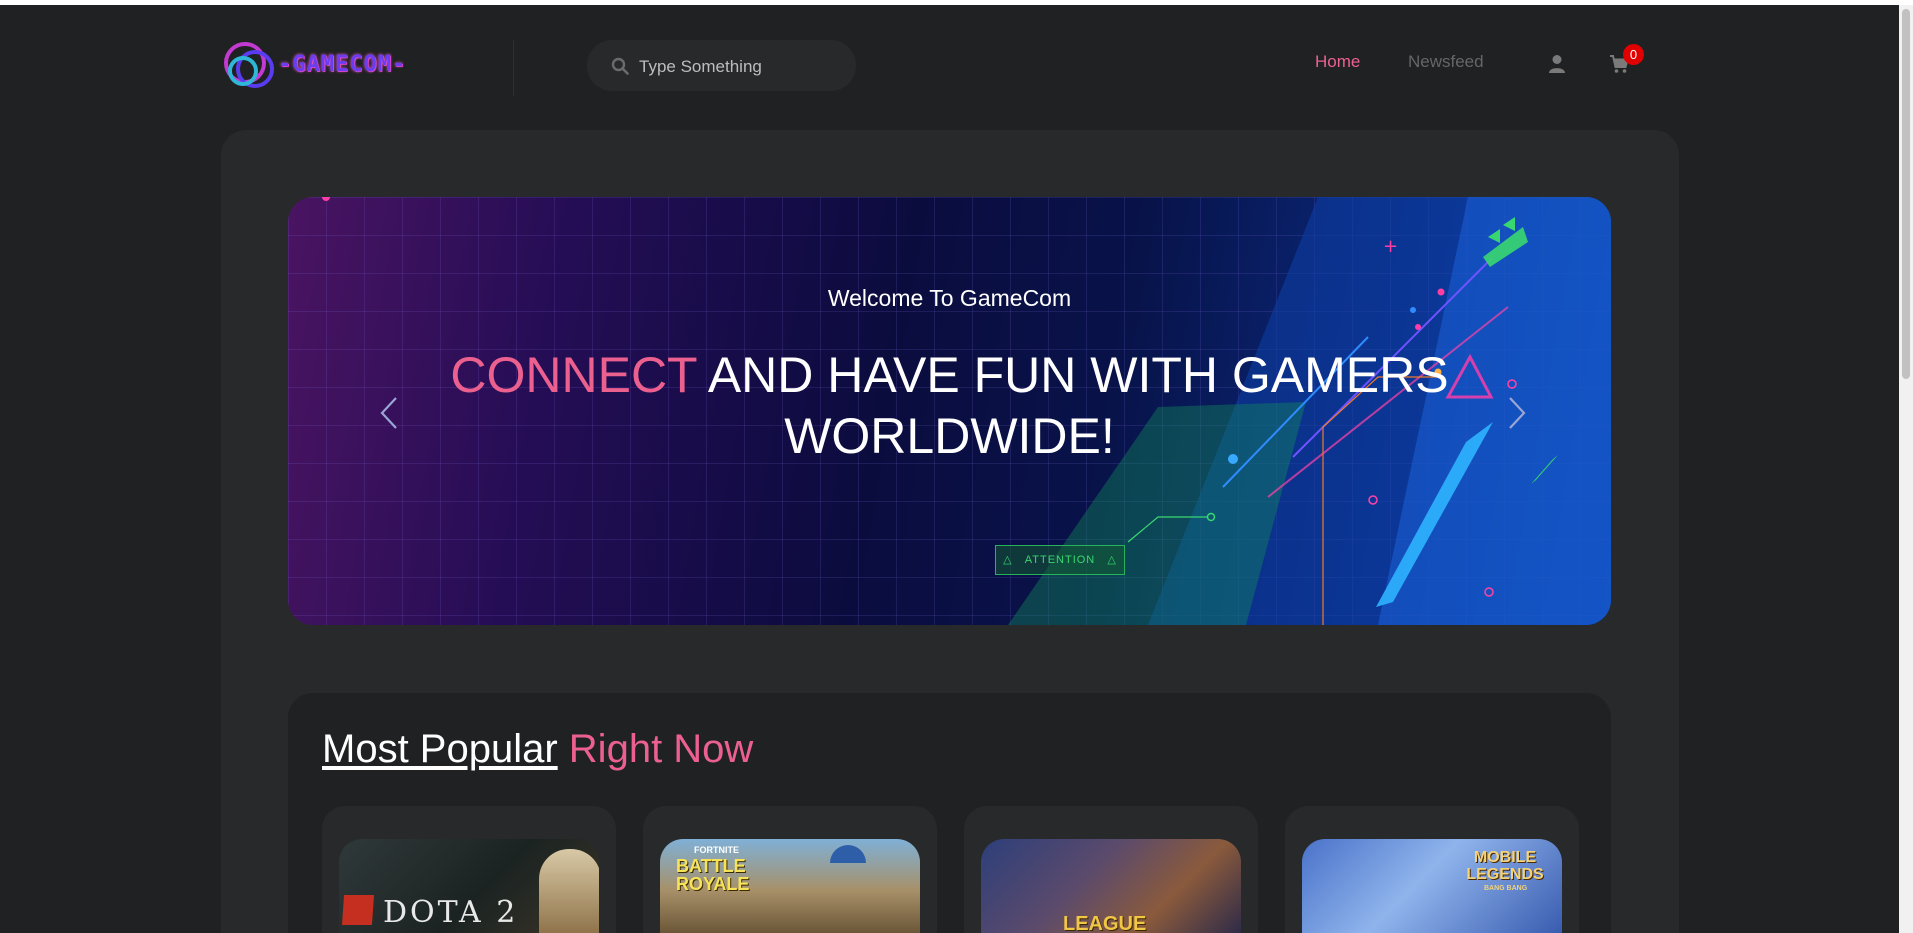 The image size is (1913, 933). What do you see at coordinates (469, 886) in the screenshot?
I see `dota2-cover: DOTA 2` at bounding box center [469, 886].